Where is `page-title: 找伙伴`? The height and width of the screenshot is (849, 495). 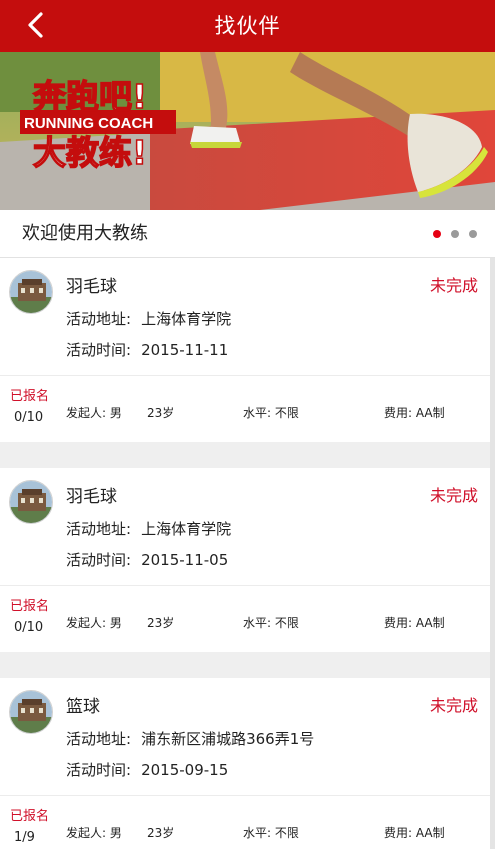 page-title: 找伙伴 is located at coordinates (247, 26).